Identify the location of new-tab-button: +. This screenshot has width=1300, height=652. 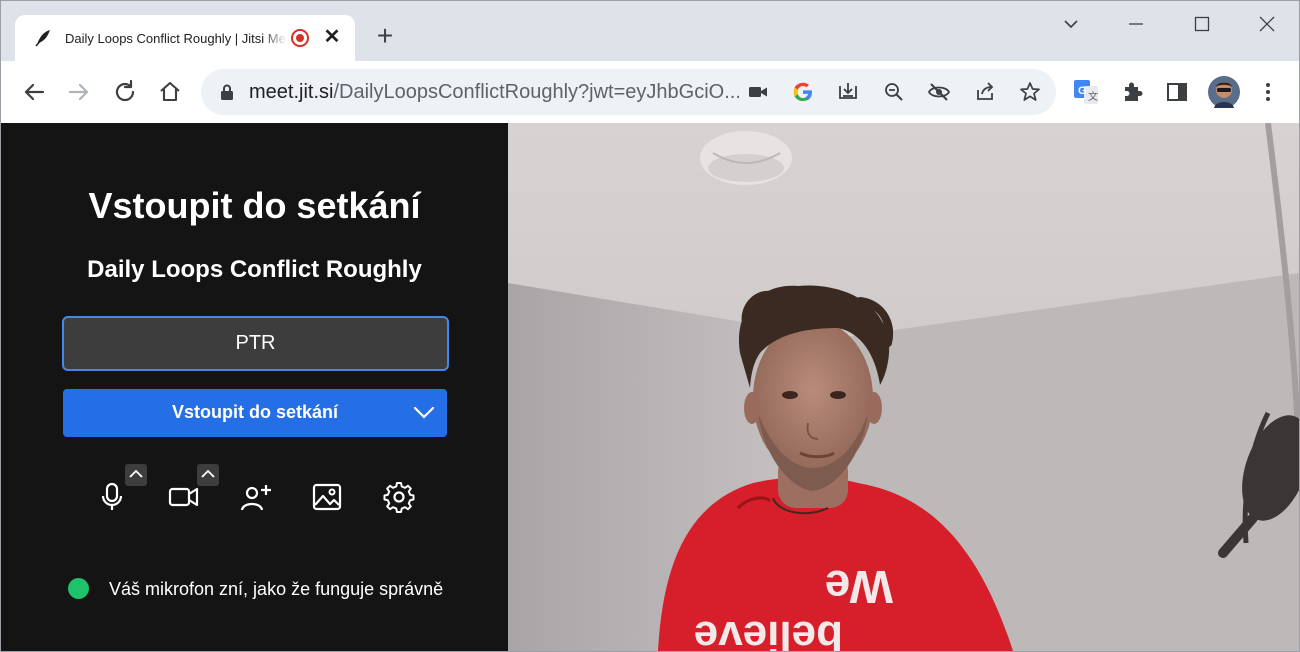
(385, 36).